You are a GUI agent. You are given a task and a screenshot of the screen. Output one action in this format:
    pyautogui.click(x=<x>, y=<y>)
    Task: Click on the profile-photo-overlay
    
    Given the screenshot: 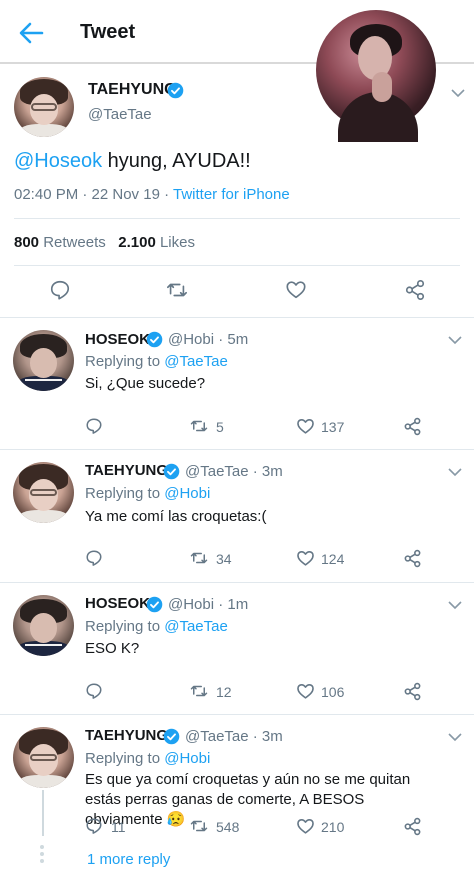 What is the action you would take?
    pyautogui.click(x=376, y=76)
    